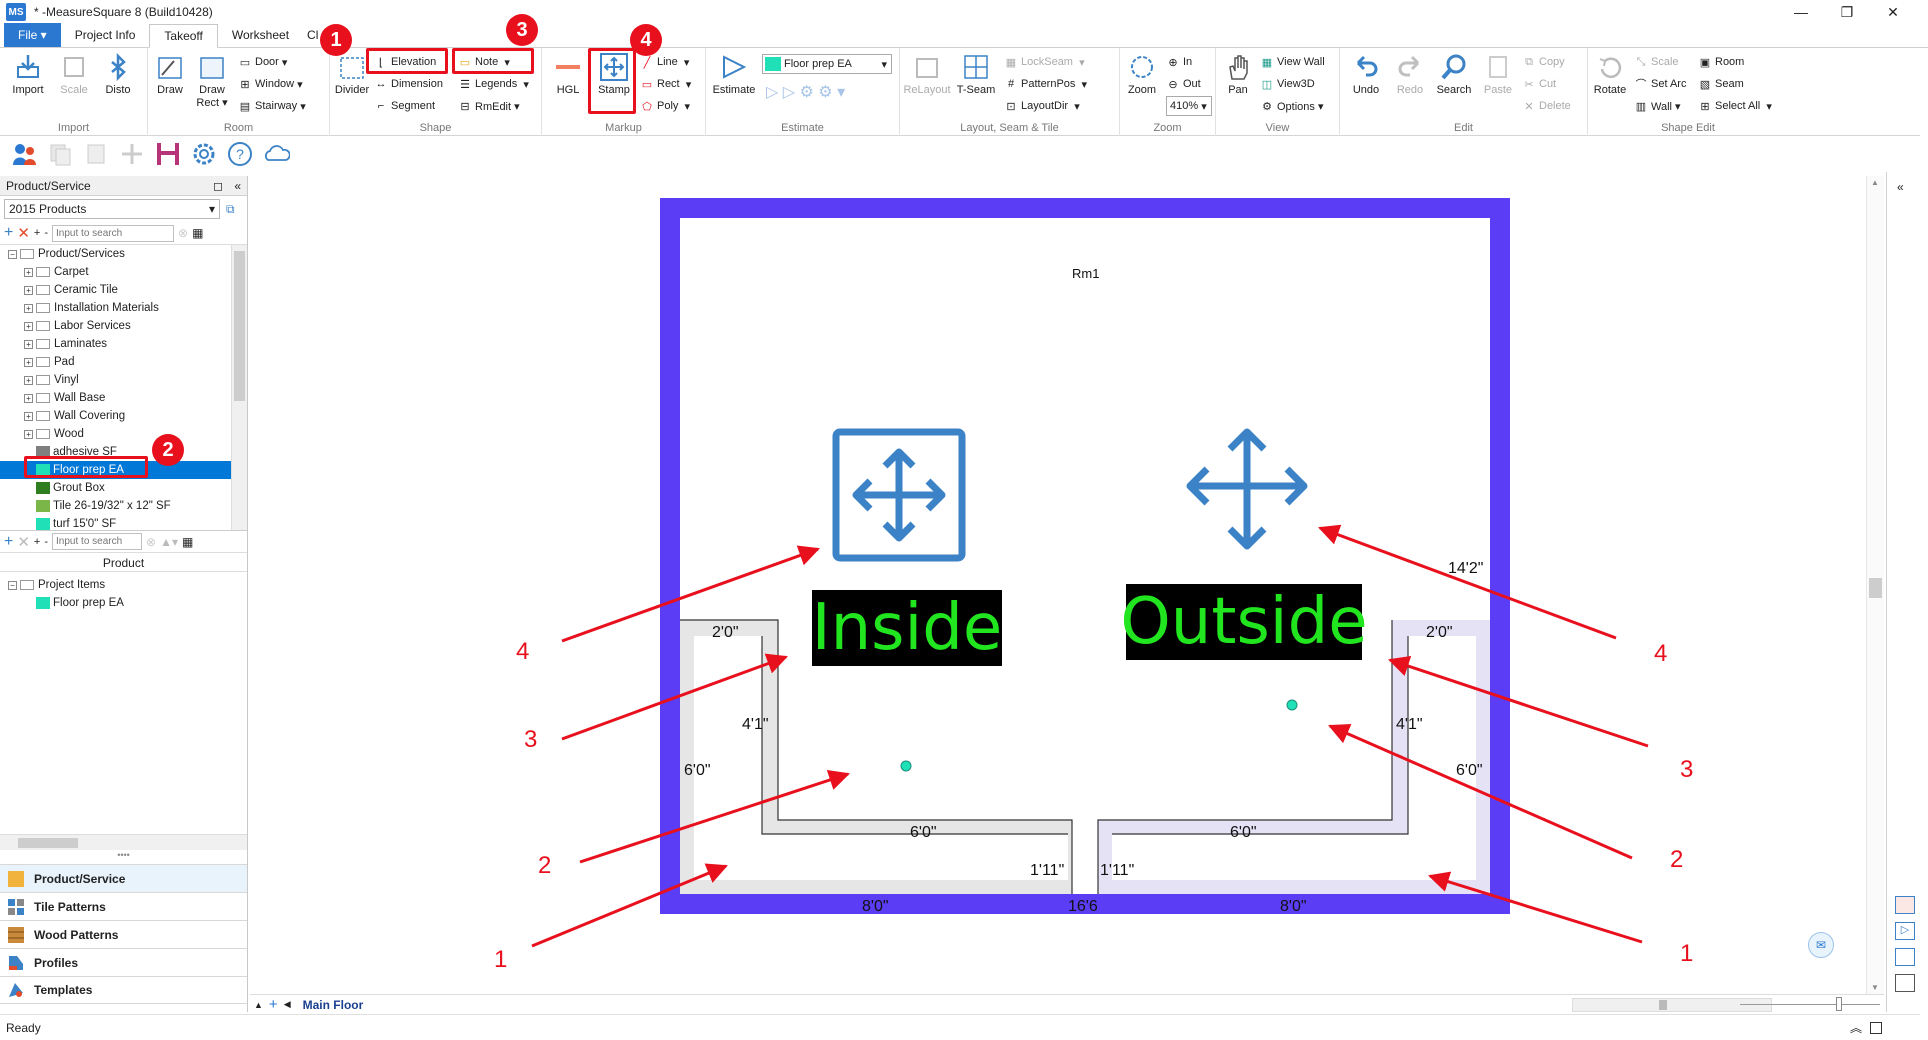 This screenshot has width=1928, height=1040. I want to click on dim-left-mid: 6'0", so click(923, 833).